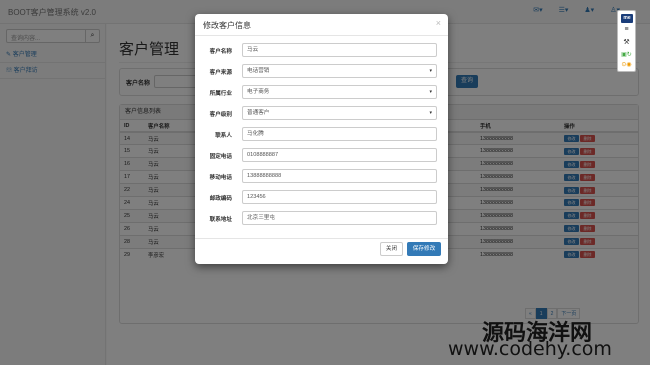 Image resolution: width=650 pixels, height=365 pixels. I want to click on form-row: 客户级别 普通客户 ▾, so click(321, 114).